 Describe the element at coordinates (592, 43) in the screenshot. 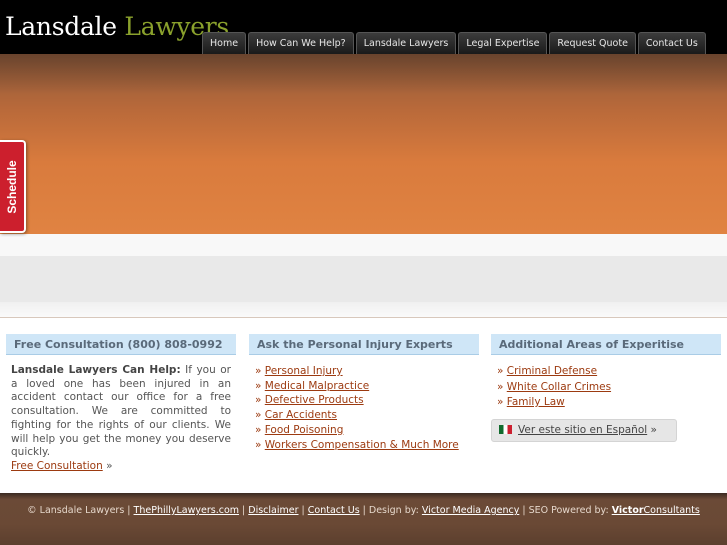

I see `nav-tab-request-quote: Request Quote` at that location.